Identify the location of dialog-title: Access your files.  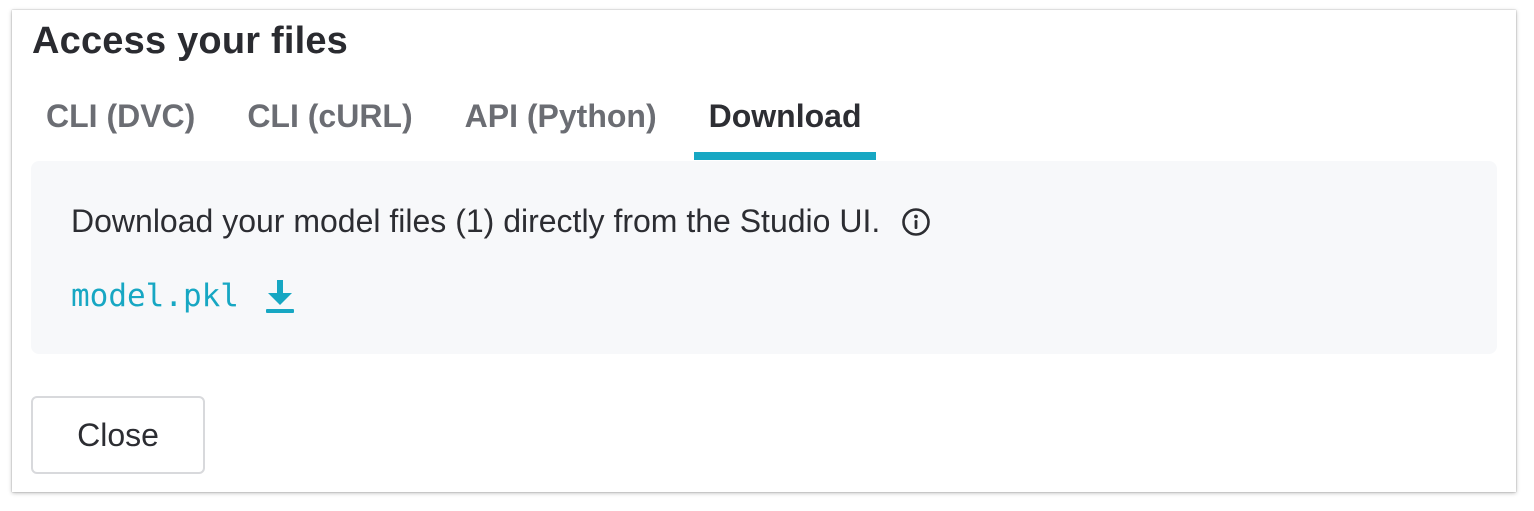
(190, 41).